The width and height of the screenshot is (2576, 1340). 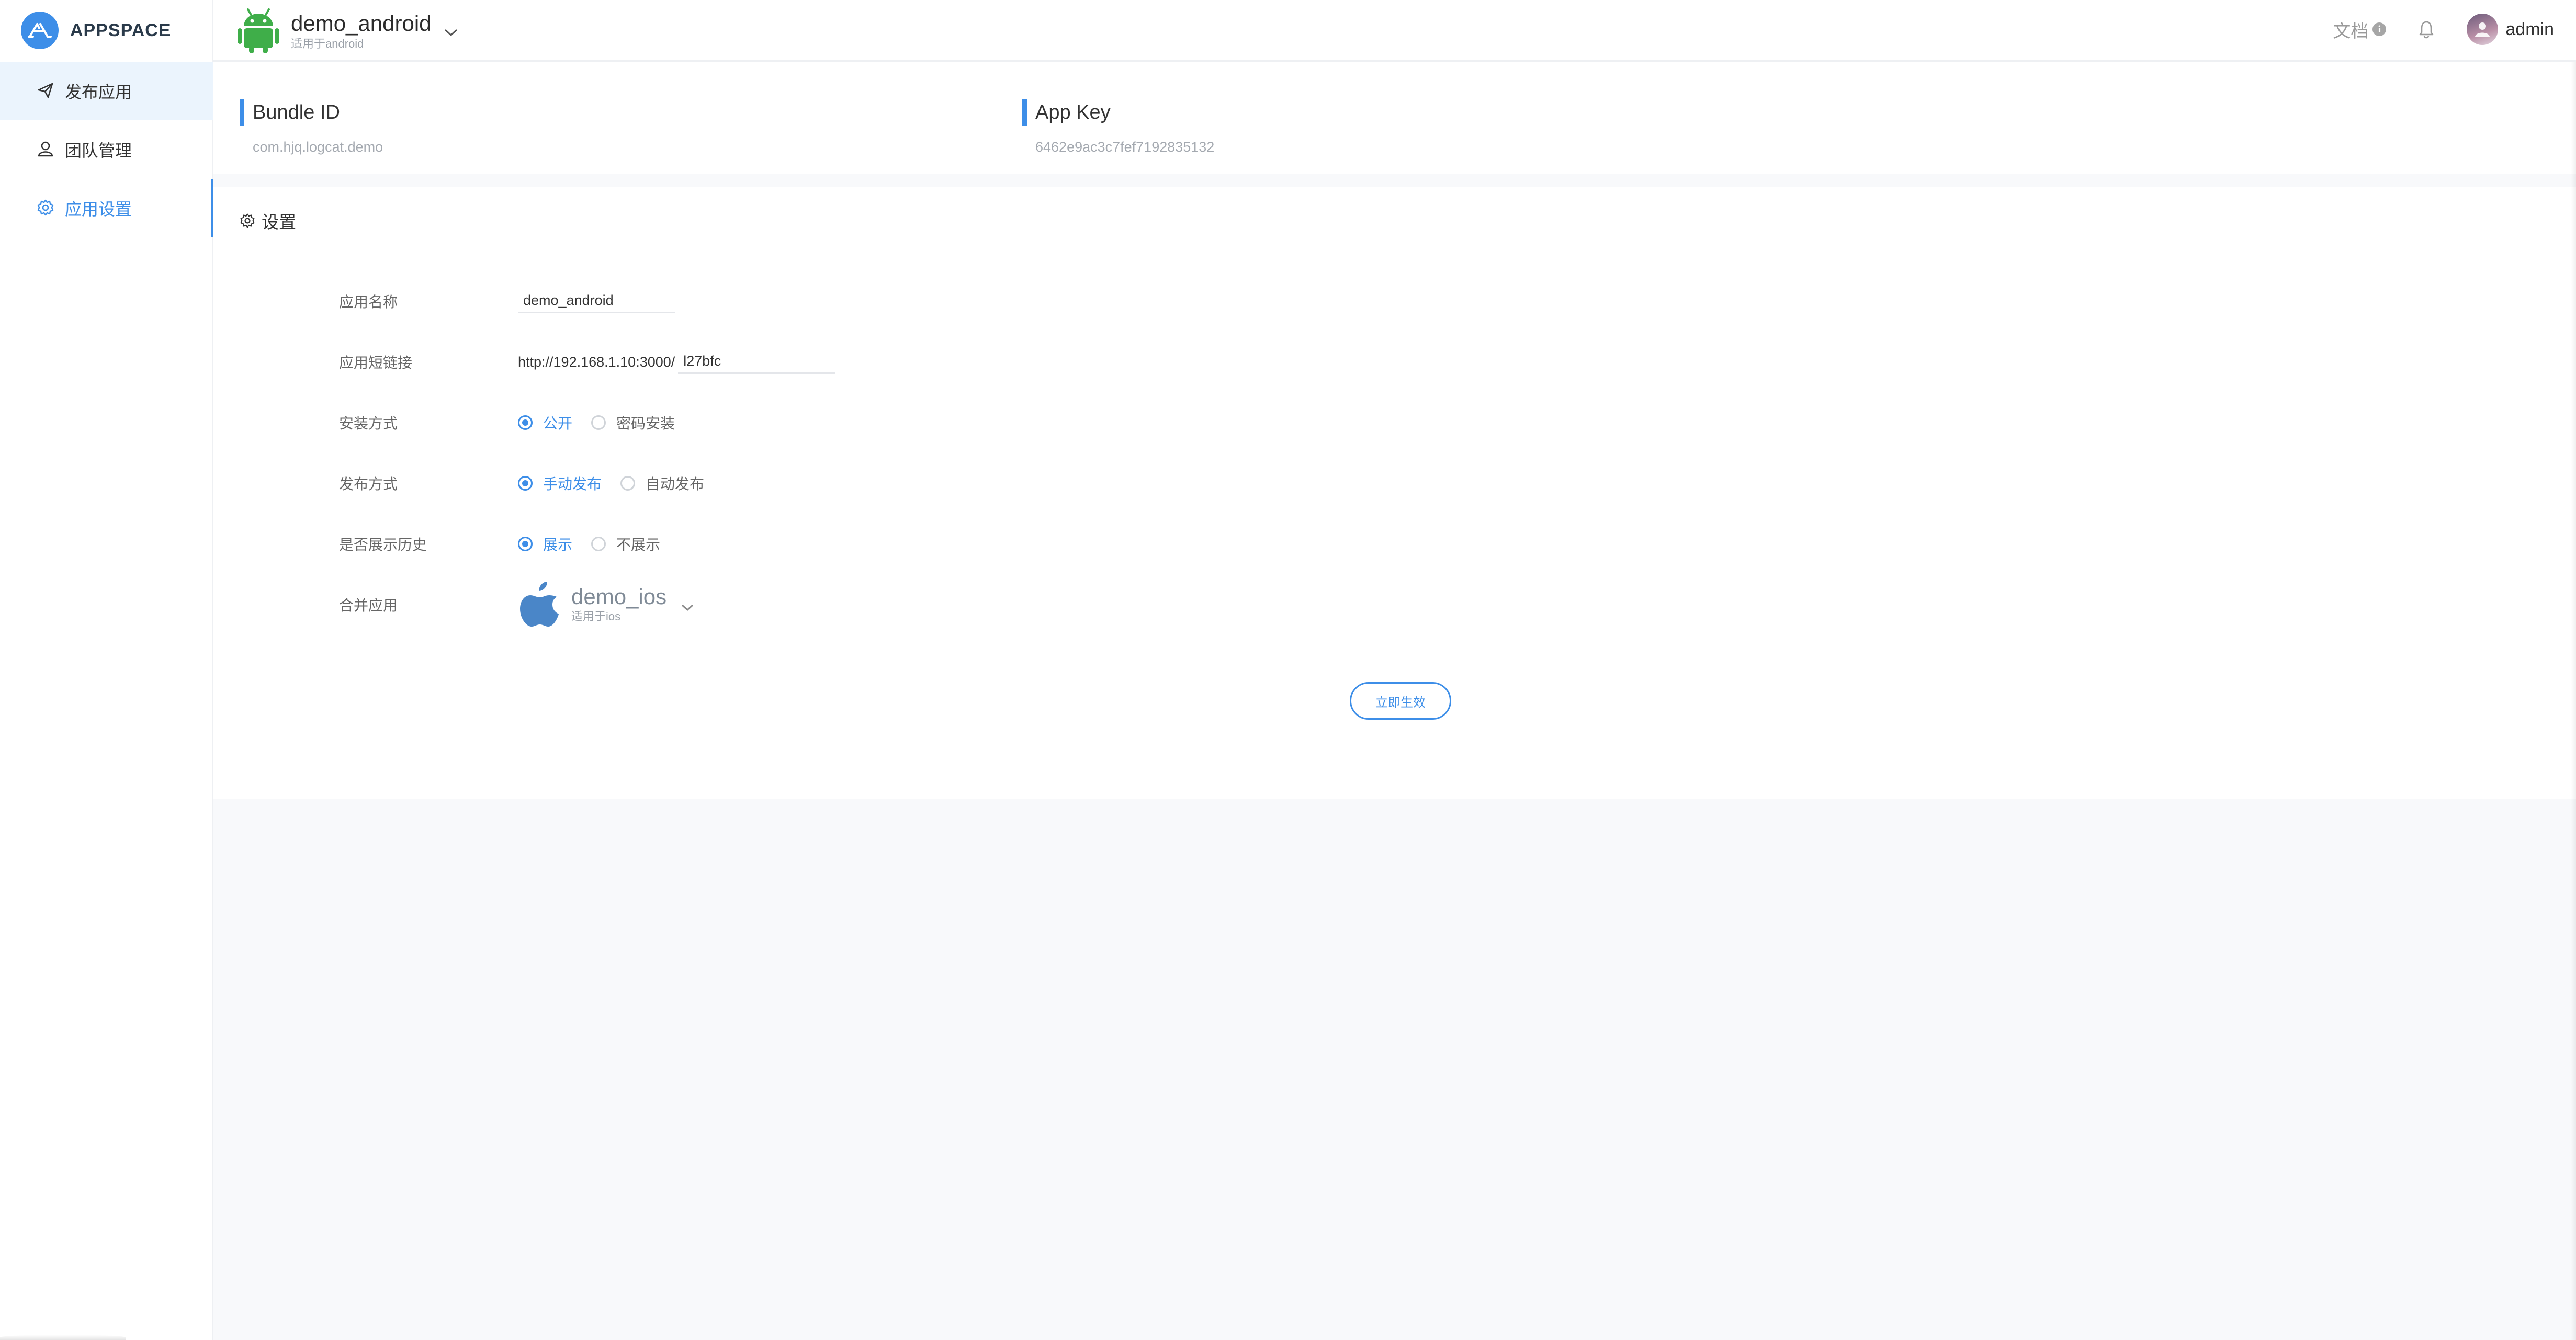 What do you see at coordinates (63, 1338) in the screenshot?
I see `bottom-edge-shadow` at bounding box center [63, 1338].